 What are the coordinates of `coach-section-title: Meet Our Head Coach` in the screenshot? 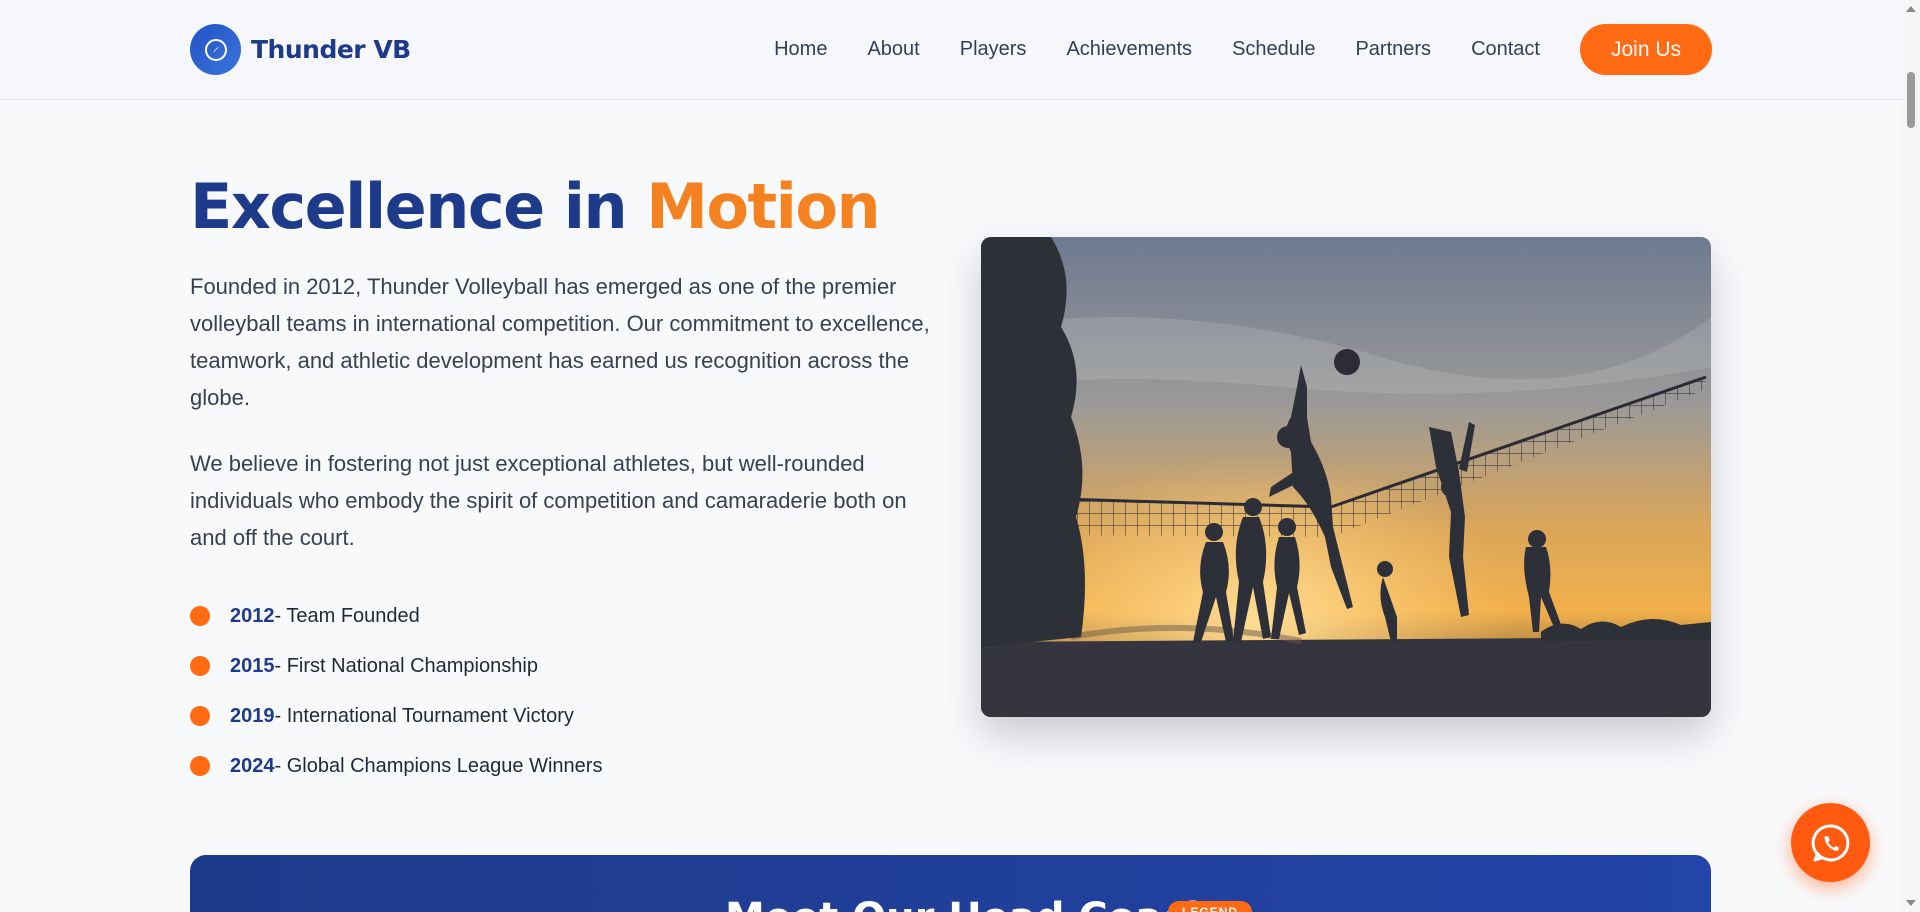 It's located at (969, 903).